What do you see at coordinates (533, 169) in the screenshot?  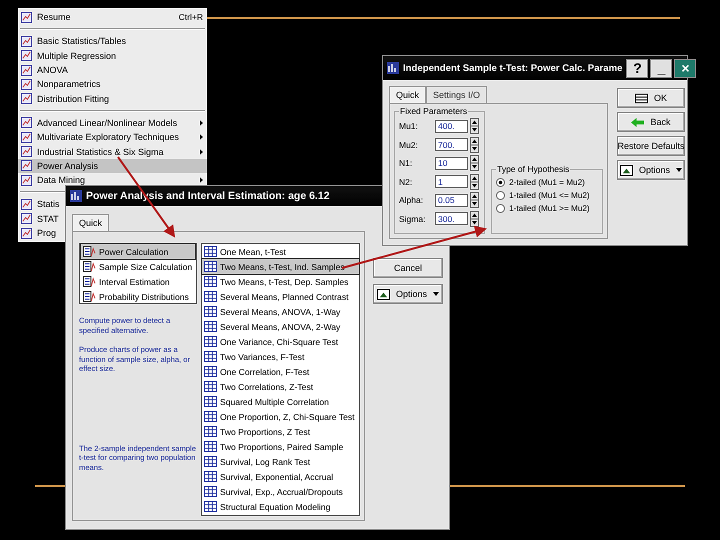 I see `group-title: Type of Hypothesis` at bounding box center [533, 169].